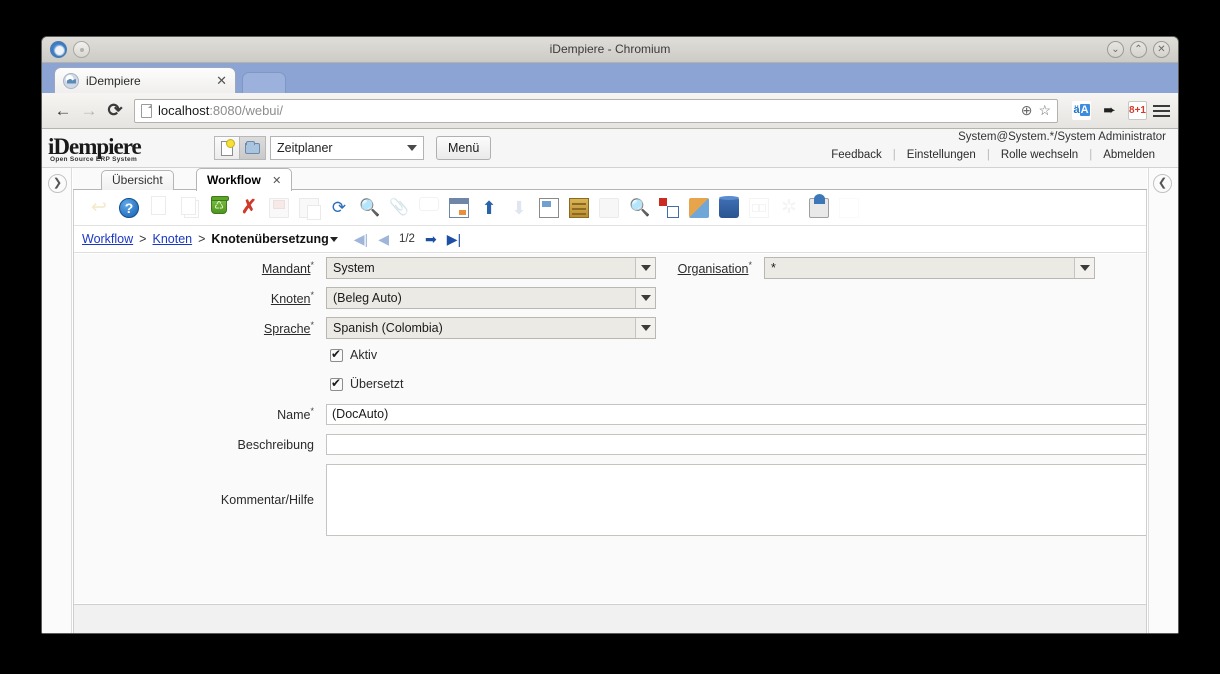 This screenshot has width=1220, height=674. Describe the element at coordinates (71, 80) in the screenshot. I see `idempiere-favicon-icon` at that location.